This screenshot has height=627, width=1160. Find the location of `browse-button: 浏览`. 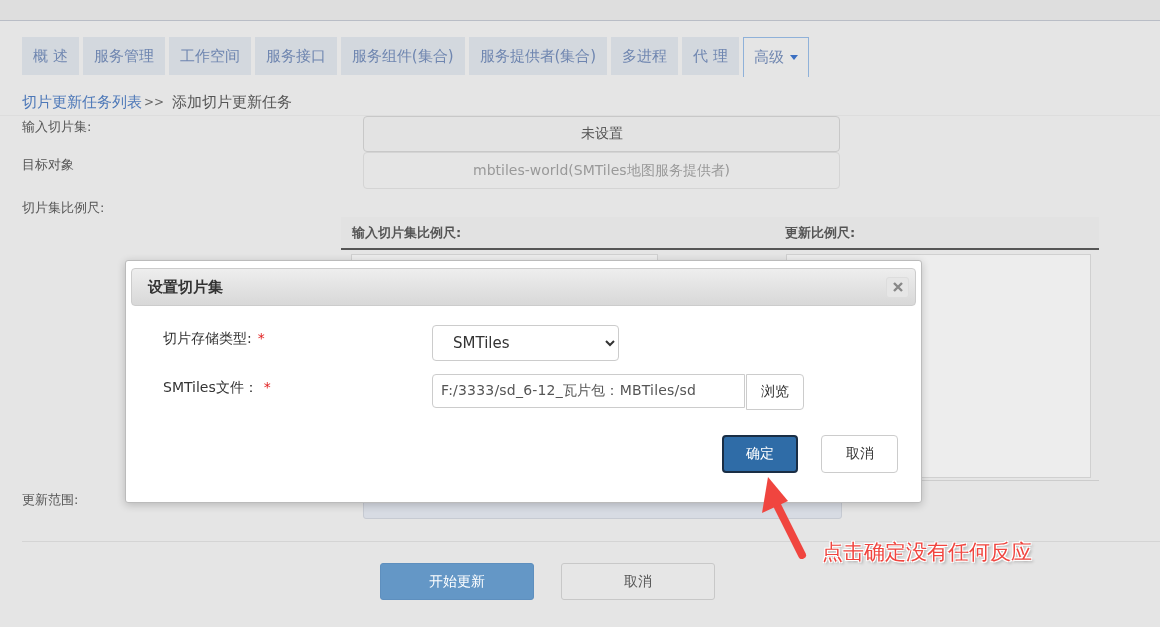

browse-button: 浏览 is located at coordinates (775, 392).